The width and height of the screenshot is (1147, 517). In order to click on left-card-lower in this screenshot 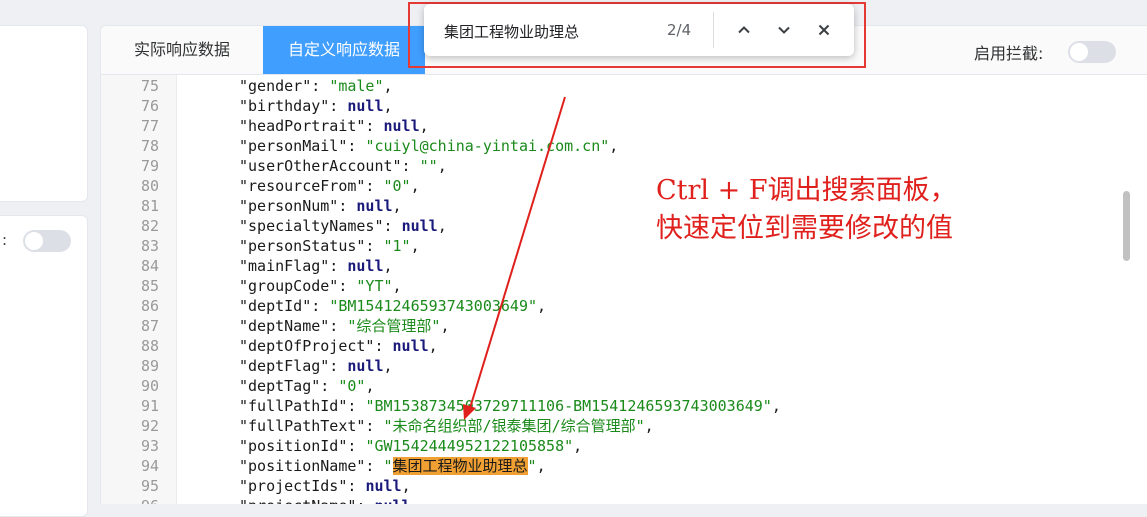, I will do `click(44, 366)`.